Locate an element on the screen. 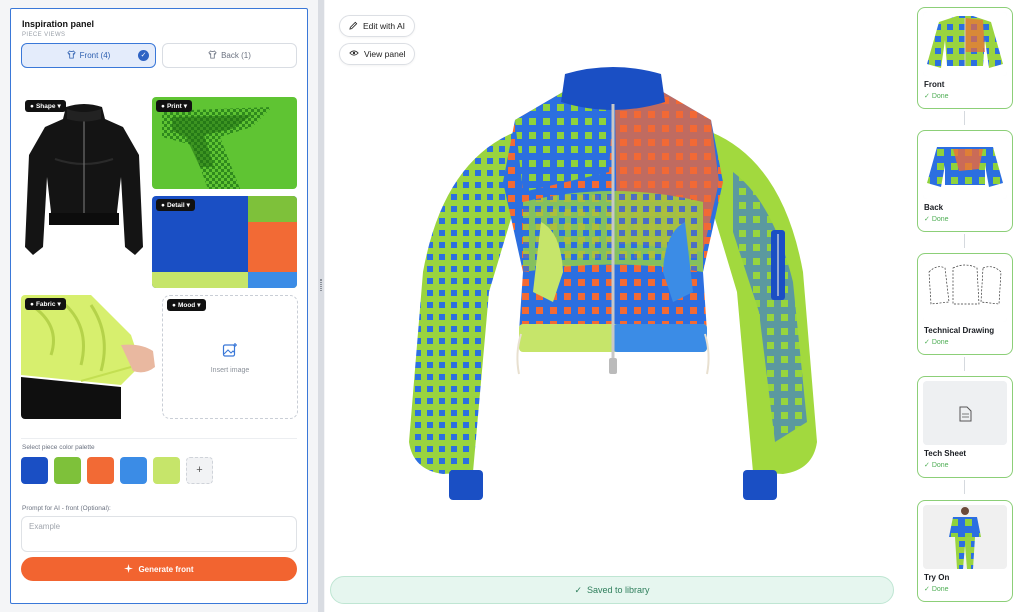 The height and width of the screenshot is (612, 1024). front-view-button: Front (4) ✓ is located at coordinates (88, 55).